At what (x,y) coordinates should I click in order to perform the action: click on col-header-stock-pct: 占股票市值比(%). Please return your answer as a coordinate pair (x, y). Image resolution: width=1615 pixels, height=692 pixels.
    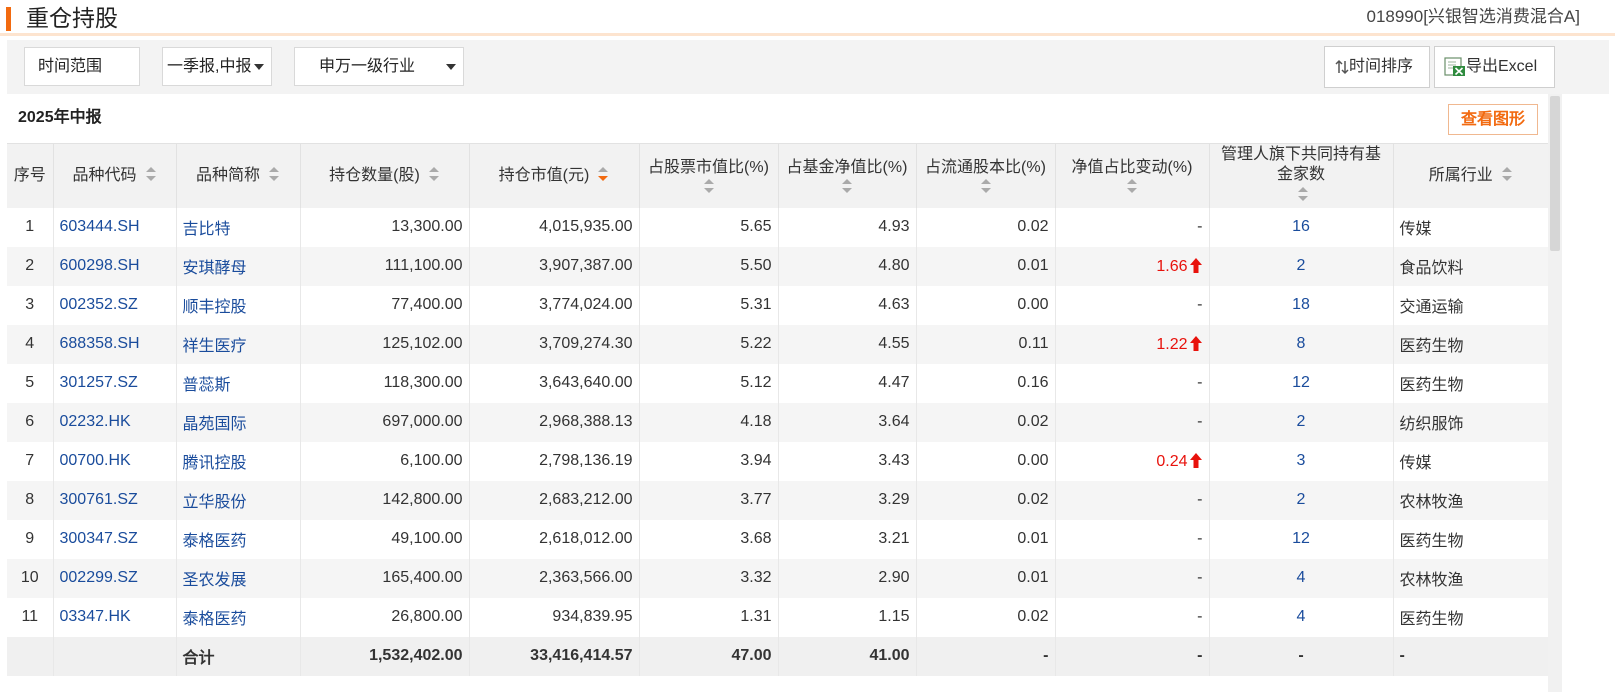
    Looking at the image, I should click on (708, 175).